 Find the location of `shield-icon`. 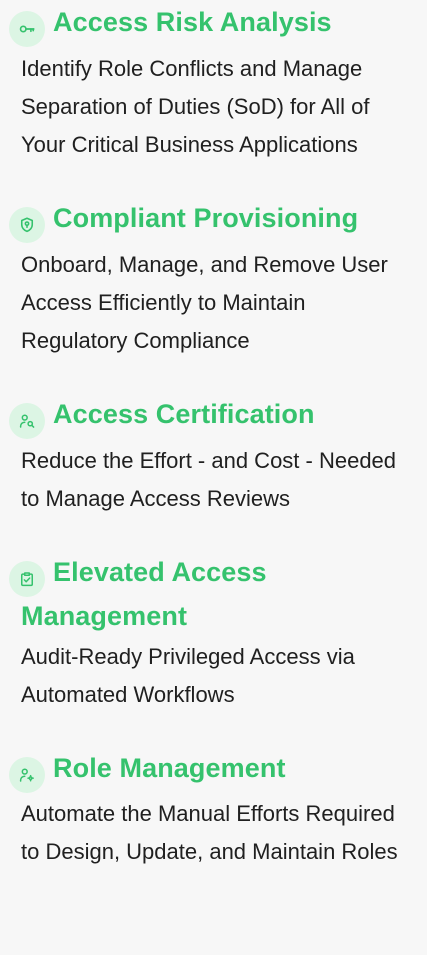

shield-icon is located at coordinates (27, 225).